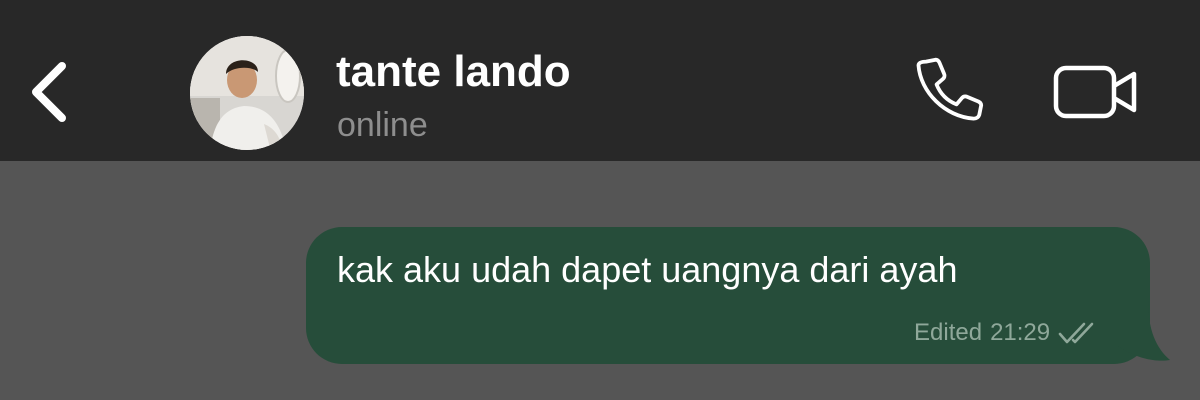 The height and width of the screenshot is (400, 1200). Describe the element at coordinates (1020, 332) in the screenshot. I see `message-time: 21:29` at that location.